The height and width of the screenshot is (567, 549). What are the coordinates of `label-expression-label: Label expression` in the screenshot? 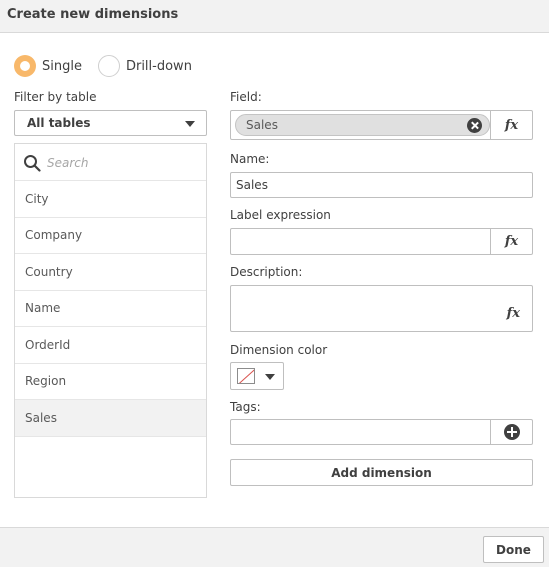 It's located at (280, 215).